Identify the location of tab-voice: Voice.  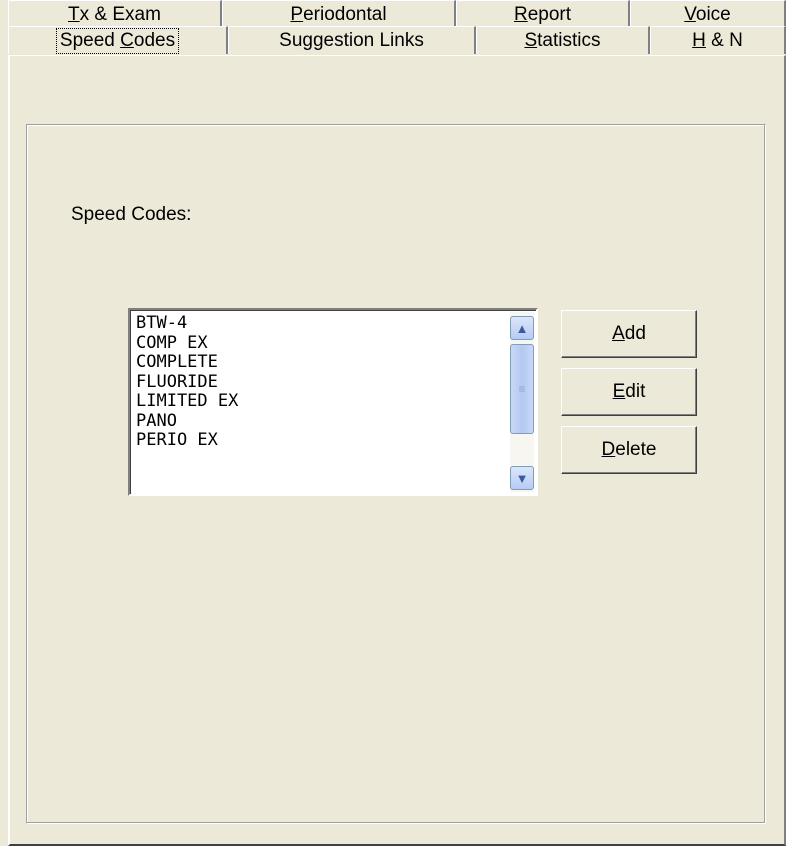
(708, 14).